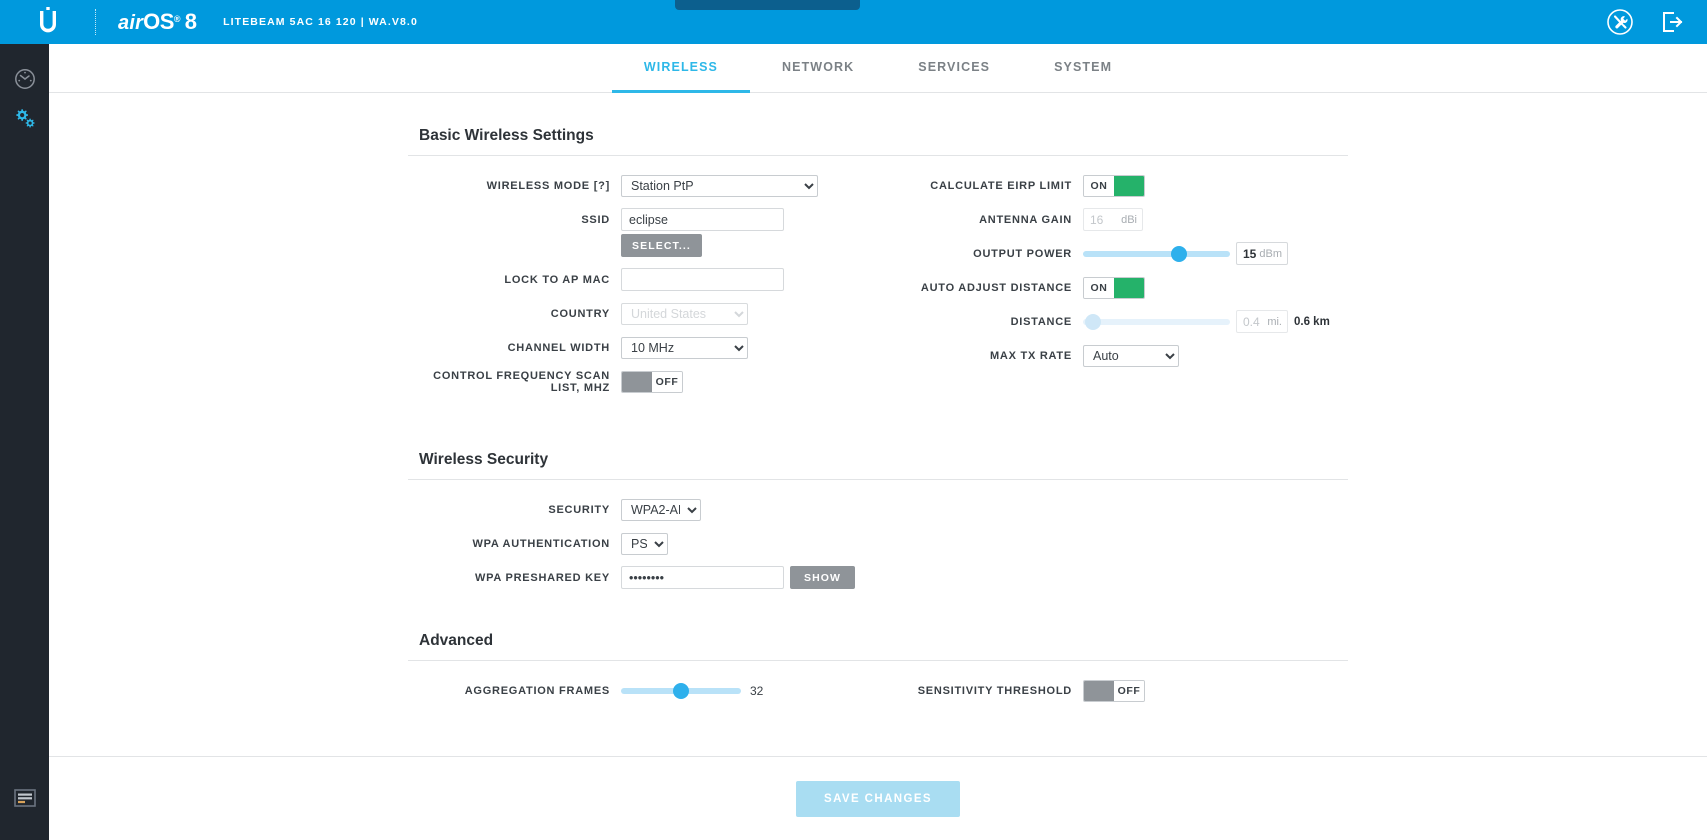 The image size is (1707, 840). I want to click on section-rule-basic, so click(878, 155).